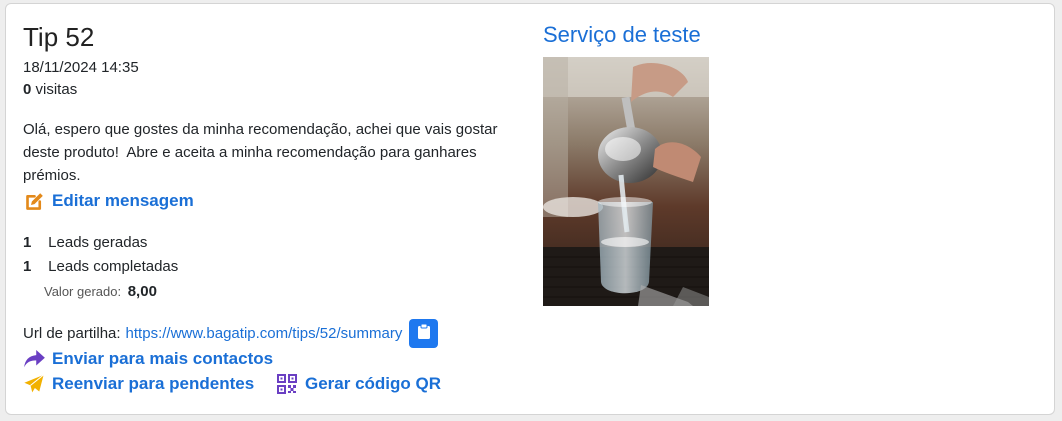  I want to click on stat-leads-generated: 1 Leads geradas, so click(85, 243).